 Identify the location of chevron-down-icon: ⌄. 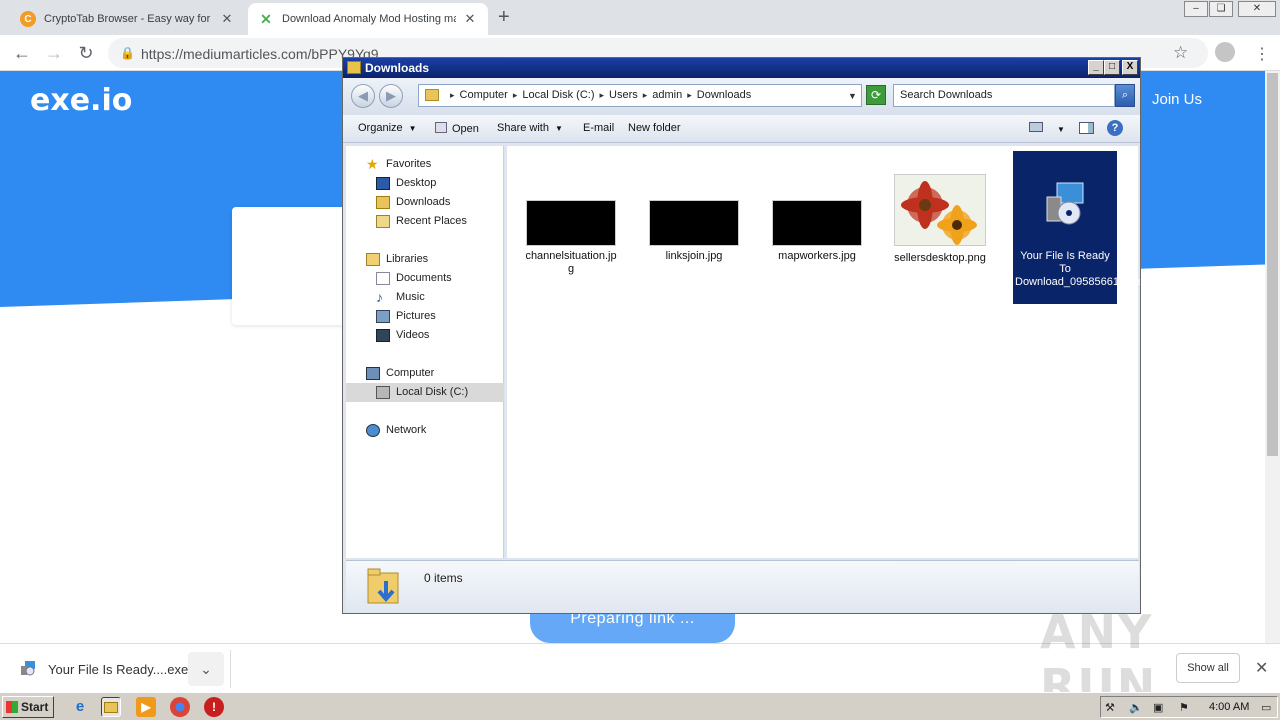
(206, 669).